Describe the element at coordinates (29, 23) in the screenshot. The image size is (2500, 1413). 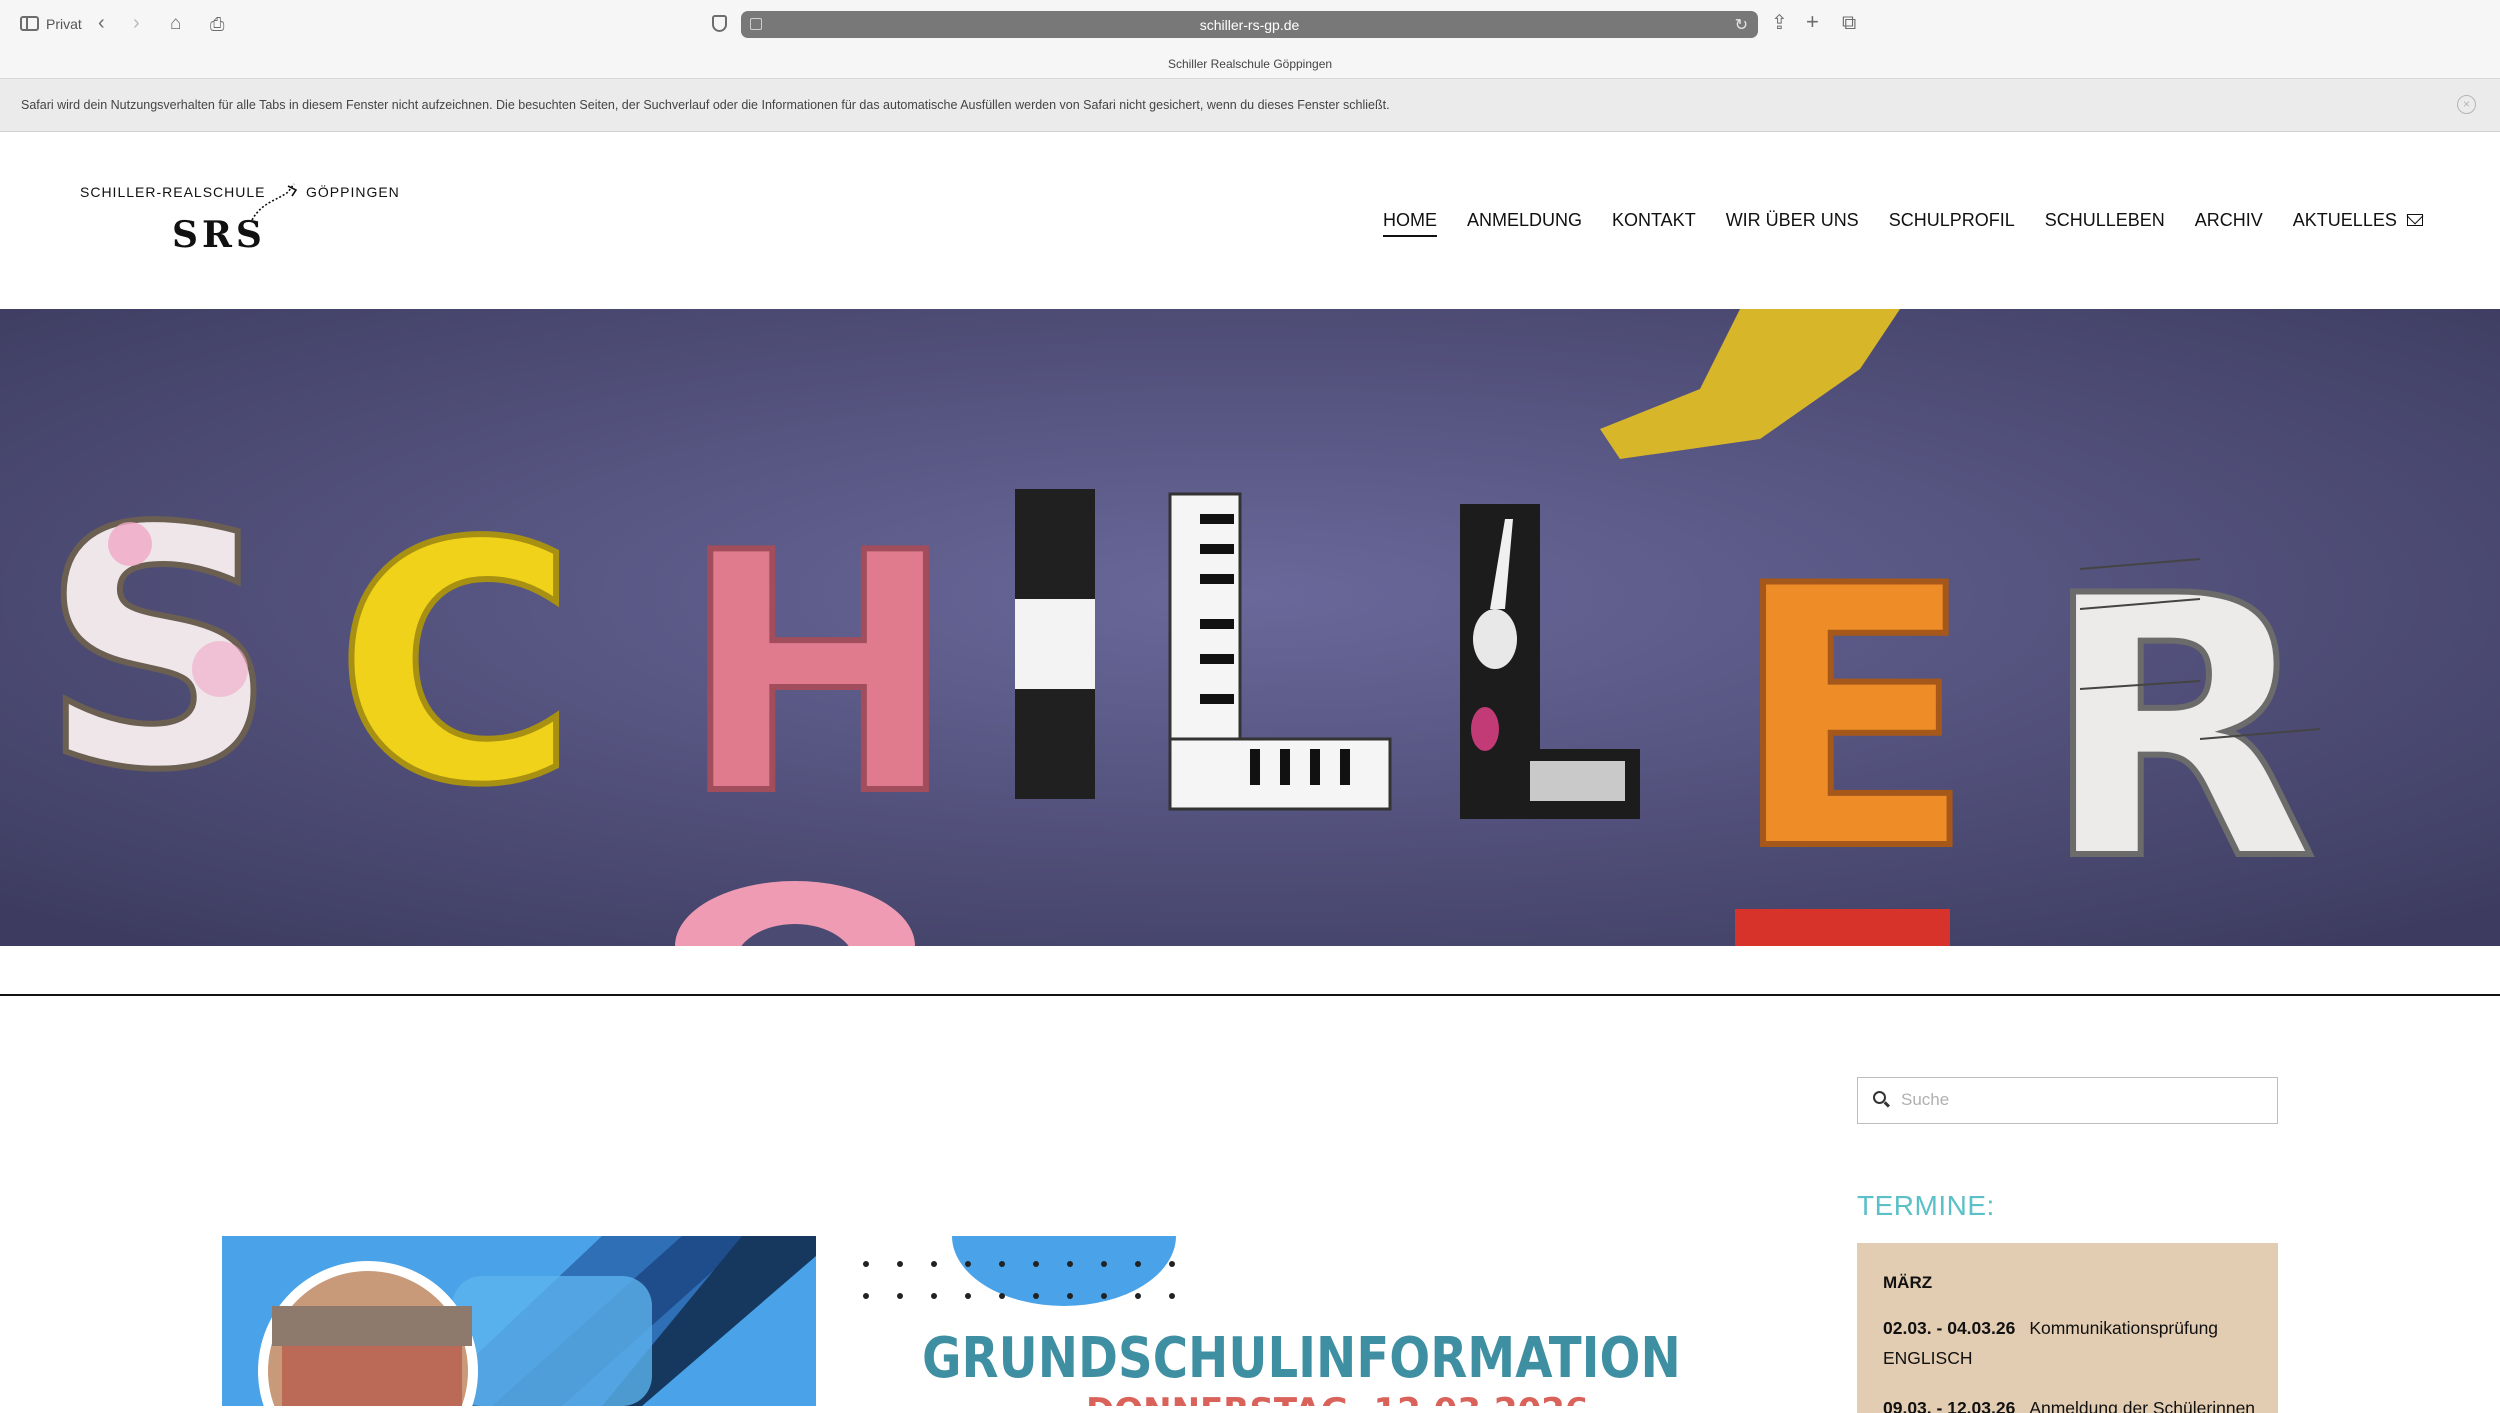
I see `sidebar-toggle-icon` at that location.